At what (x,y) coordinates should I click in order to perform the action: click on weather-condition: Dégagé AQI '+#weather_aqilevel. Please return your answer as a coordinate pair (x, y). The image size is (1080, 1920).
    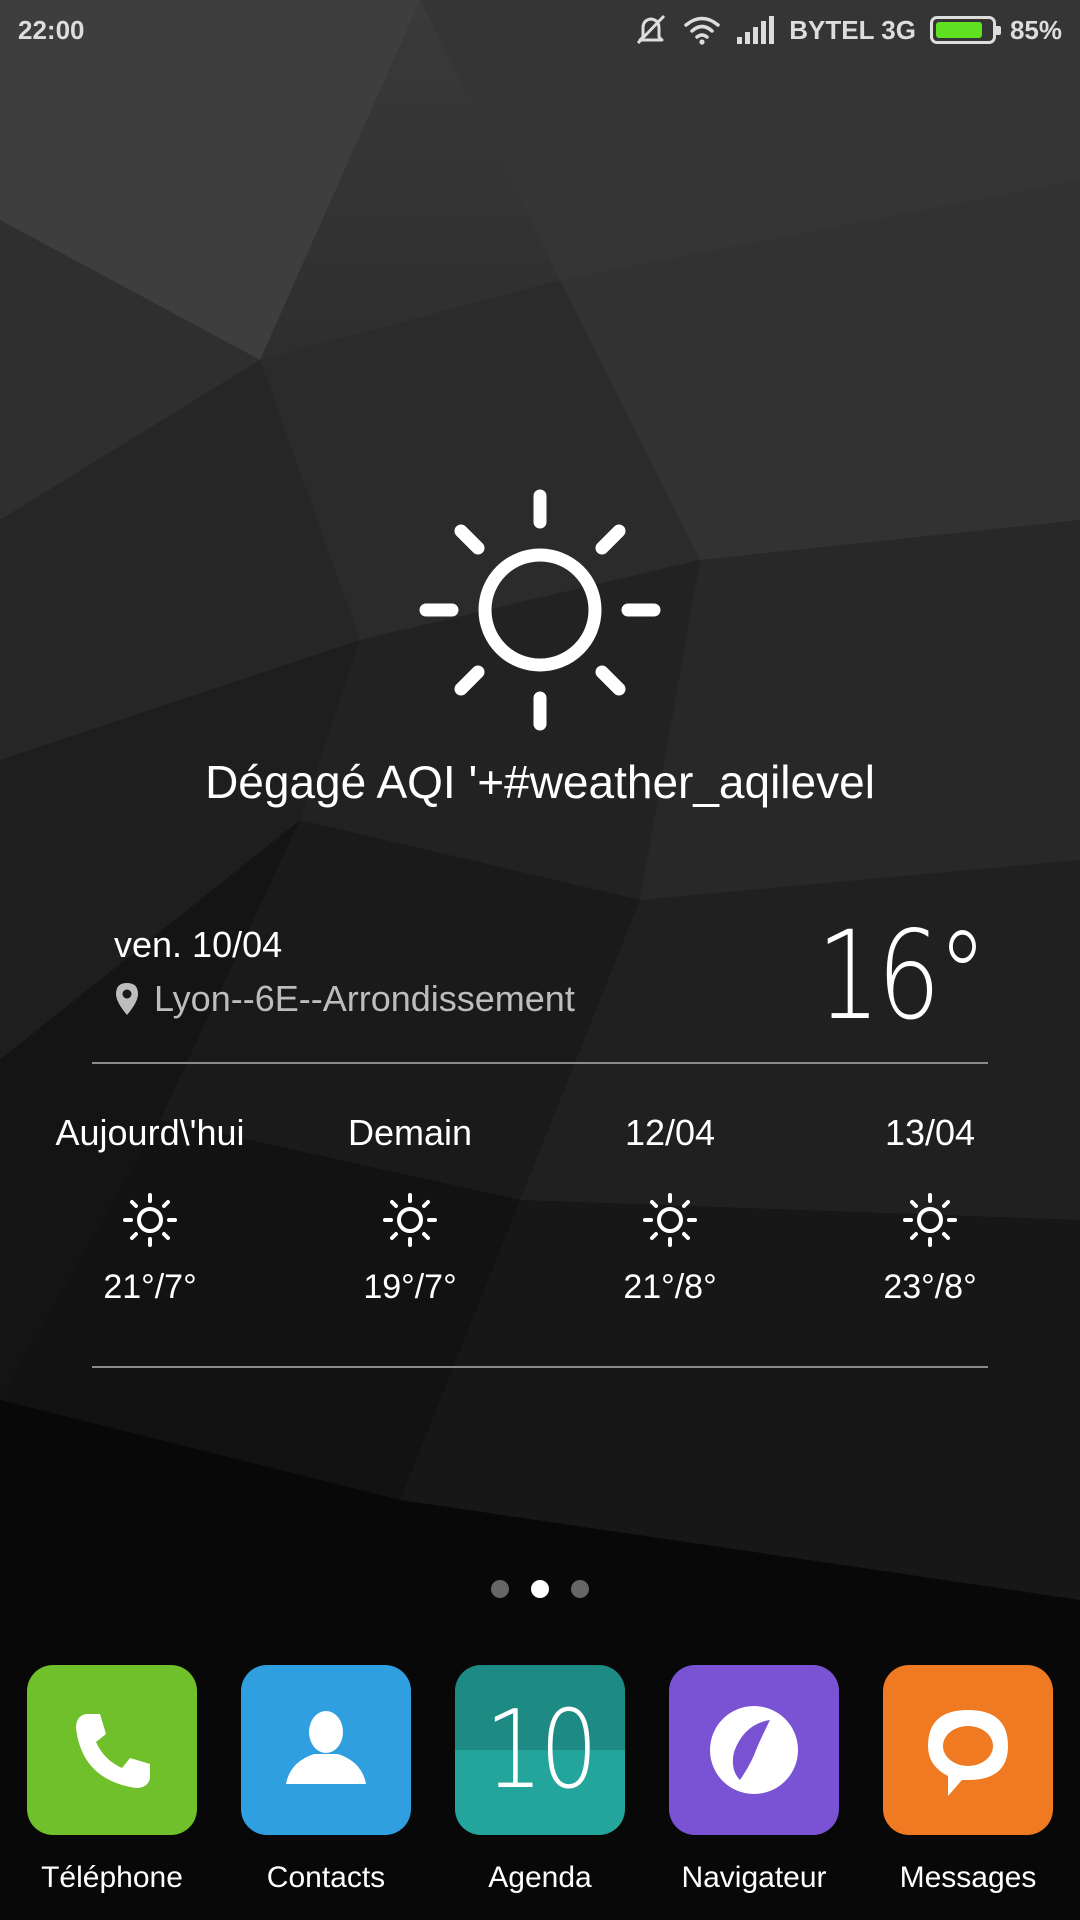
    Looking at the image, I should click on (540, 782).